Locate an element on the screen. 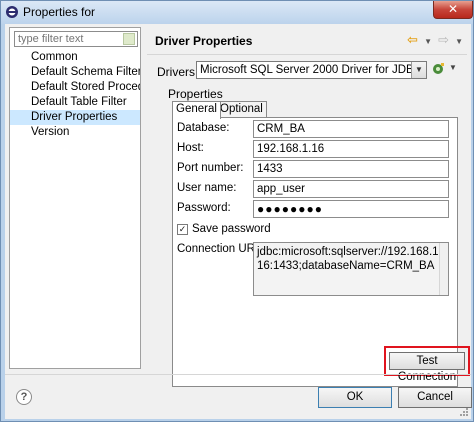  tree-item-label: Default Table Filter is located at coordinates (79, 102).